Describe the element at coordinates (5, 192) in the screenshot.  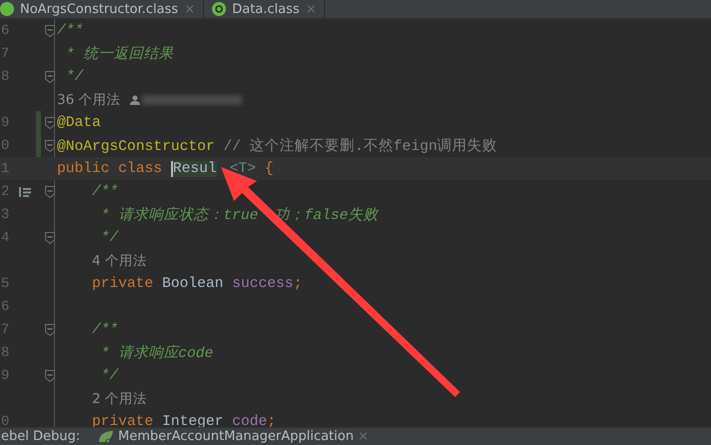
I see `line-number: 2` at that location.